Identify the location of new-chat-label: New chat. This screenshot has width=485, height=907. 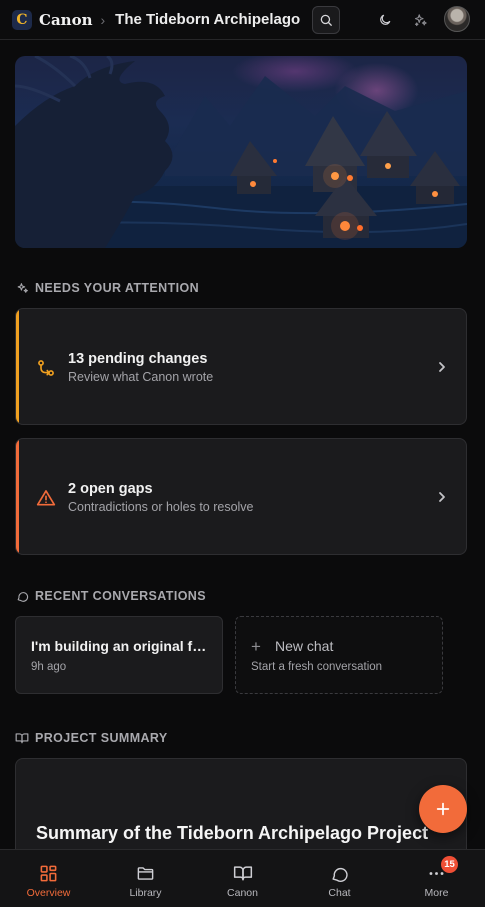
(304, 646).